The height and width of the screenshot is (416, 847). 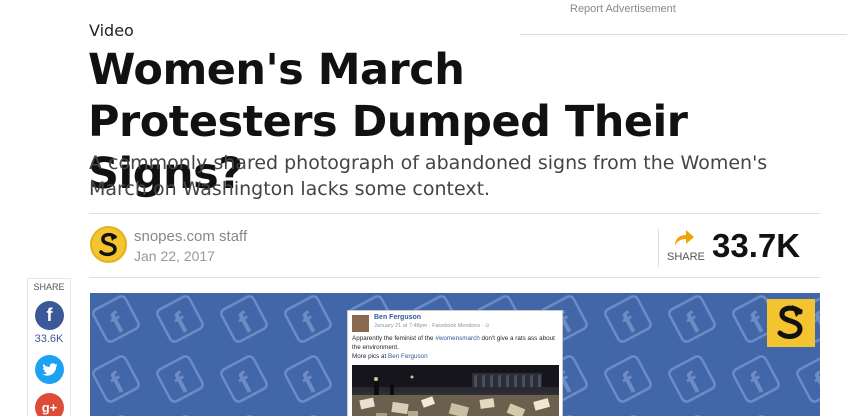 I want to click on google-plus-icon: g+, so click(x=49, y=407).